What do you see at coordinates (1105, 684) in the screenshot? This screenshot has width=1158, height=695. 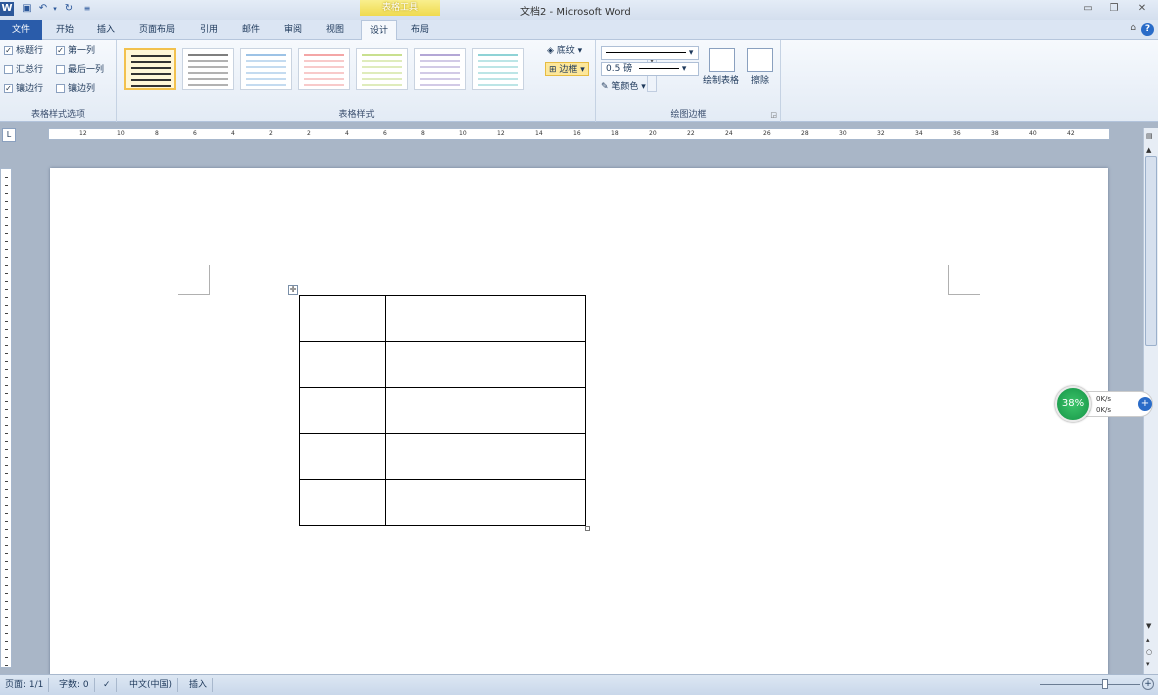 I see `zoom-slider-thumb` at bounding box center [1105, 684].